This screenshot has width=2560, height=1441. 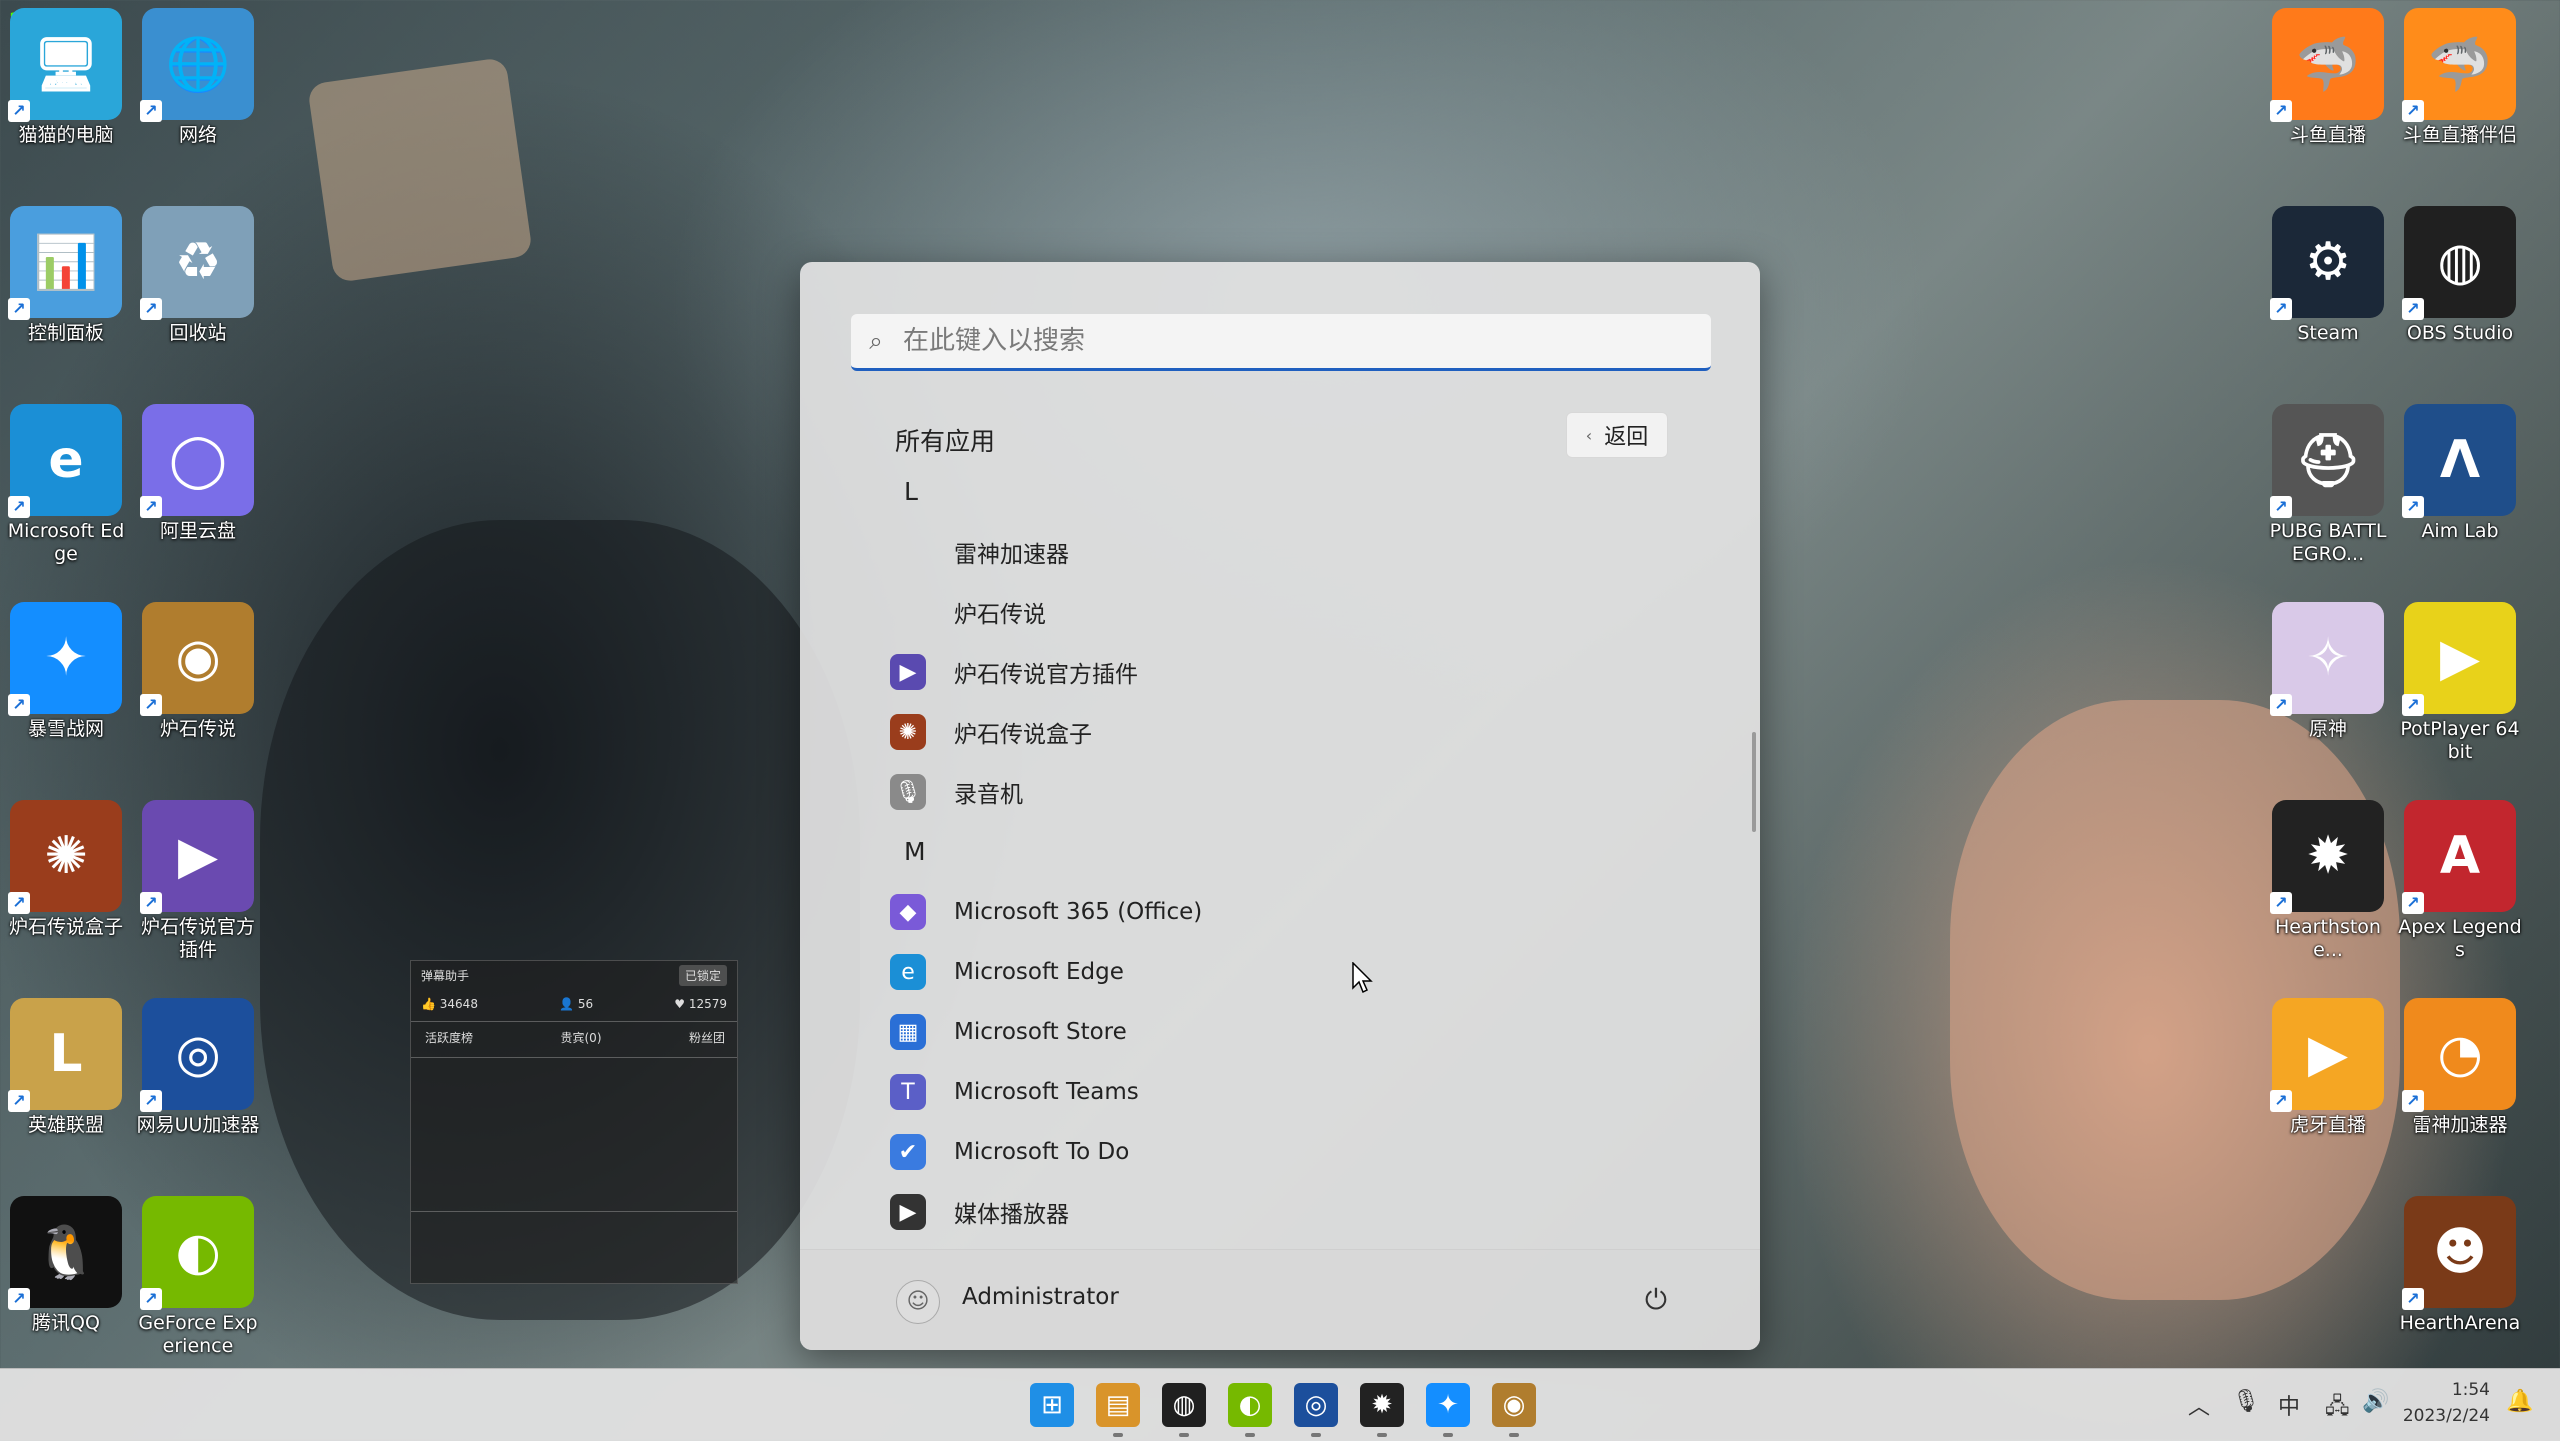 I want to click on app-list-item: 🎙 录音机, so click(x=1300, y=792).